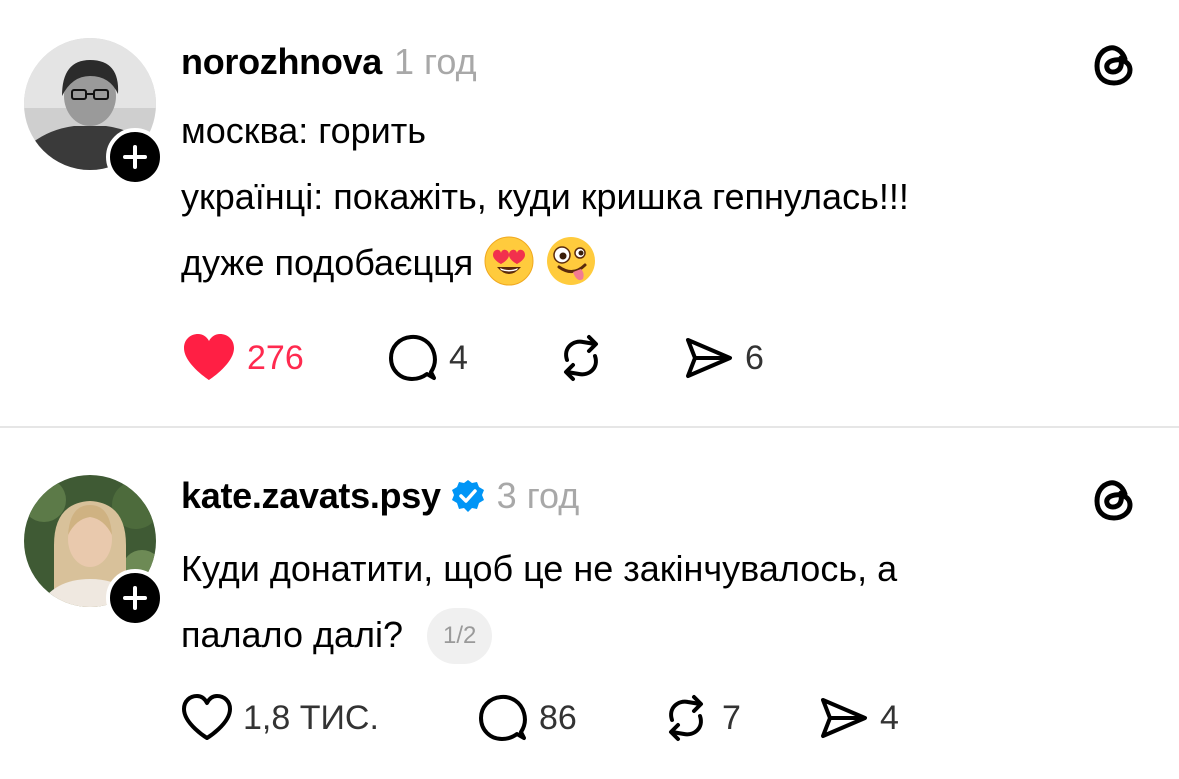  I want to click on like-button: 1,8 ТИС., so click(329, 718).